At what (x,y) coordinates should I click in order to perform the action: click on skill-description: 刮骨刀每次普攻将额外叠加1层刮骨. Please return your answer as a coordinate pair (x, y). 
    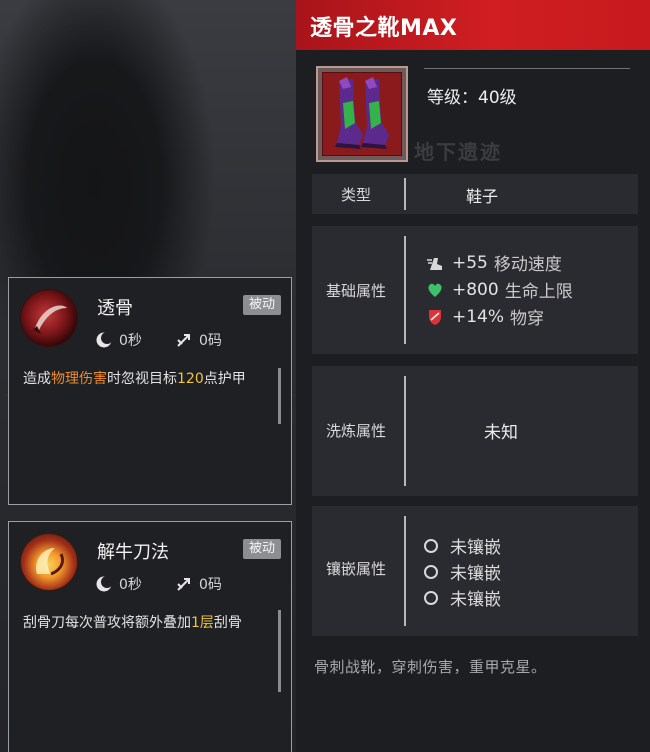
    Looking at the image, I should click on (132, 623).